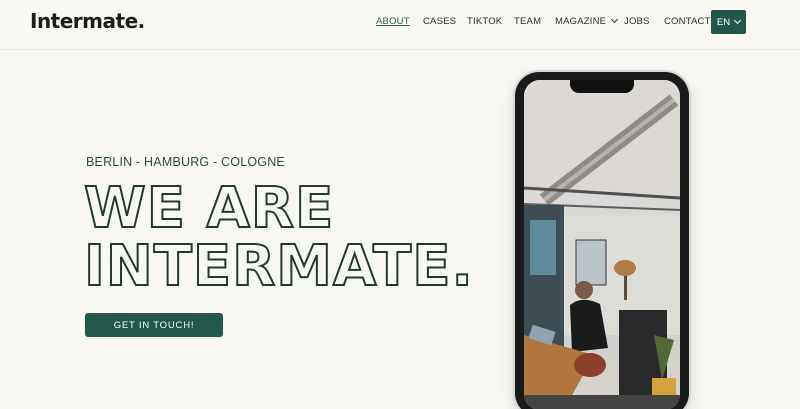 The width and height of the screenshot is (800, 409). What do you see at coordinates (687, 21) in the screenshot?
I see `nav-item-contact: CONTACT` at bounding box center [687, 21].